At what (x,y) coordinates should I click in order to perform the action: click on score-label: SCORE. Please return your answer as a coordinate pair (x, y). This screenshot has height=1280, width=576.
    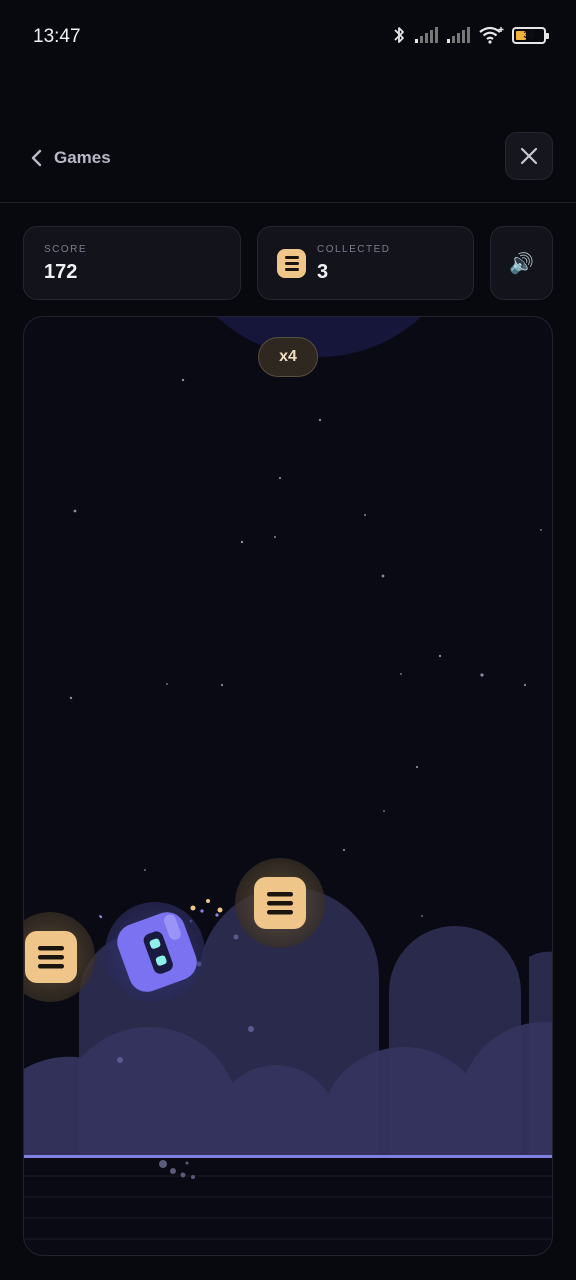
    Looking at the image, I should click on (66, 249).